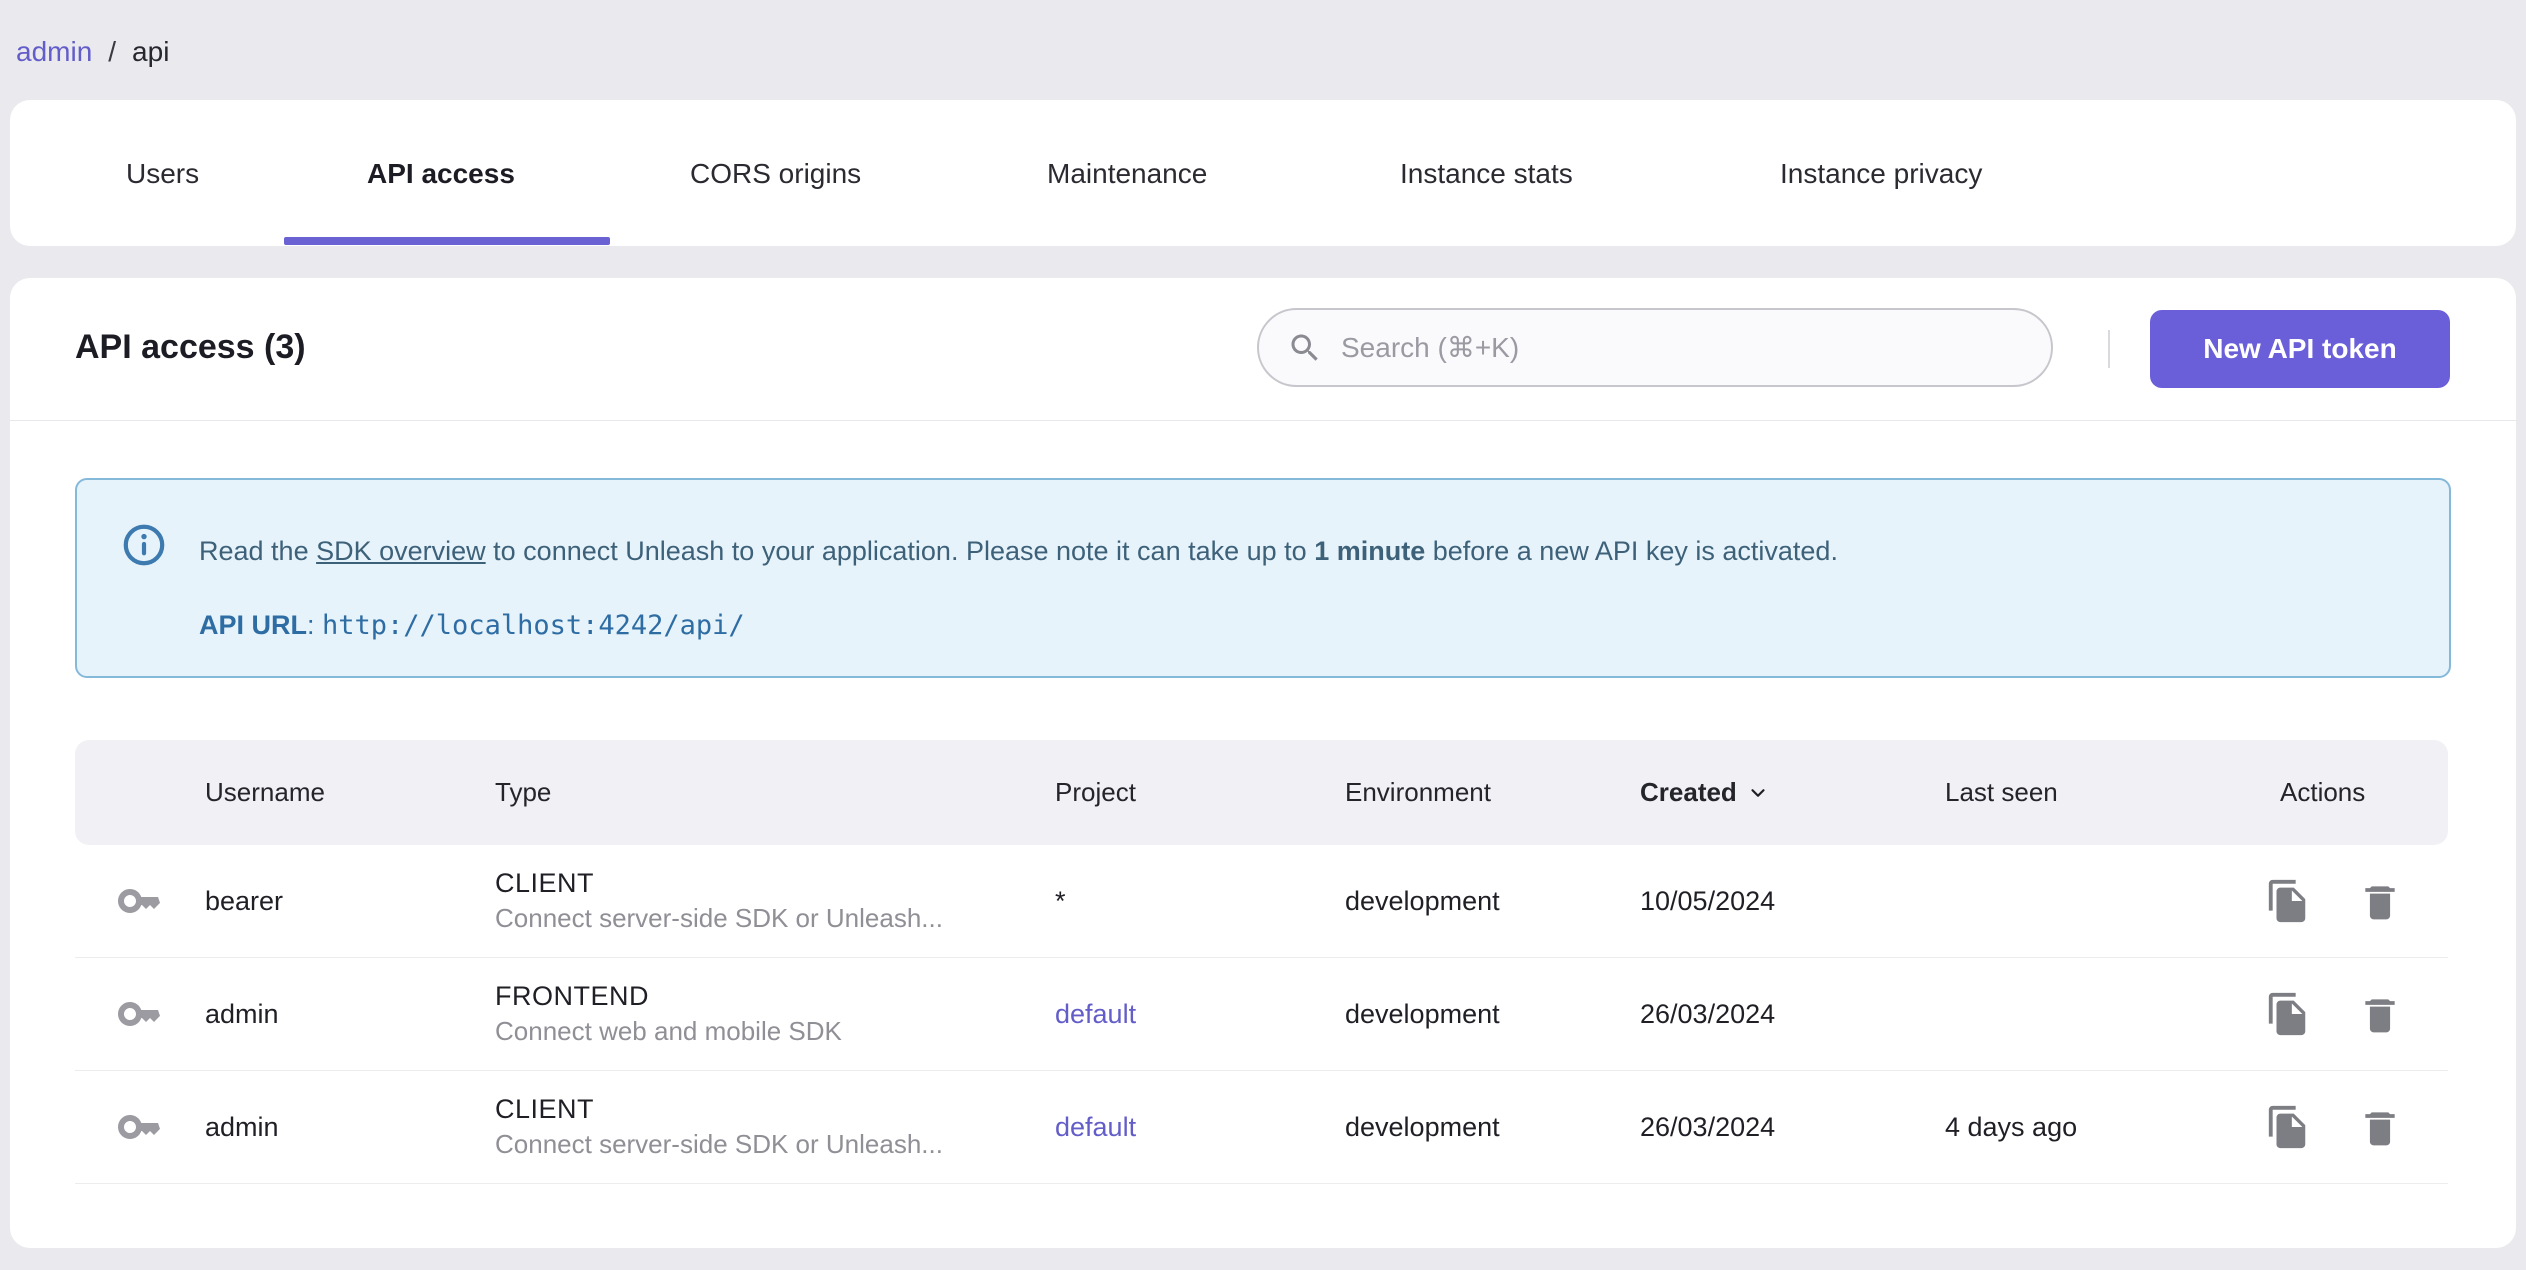 The image size is (2526, 1270). What do you see at coordinates (1263, 420) in the screenshot?
I see `header-divider` at bounding box center [1263, 420].